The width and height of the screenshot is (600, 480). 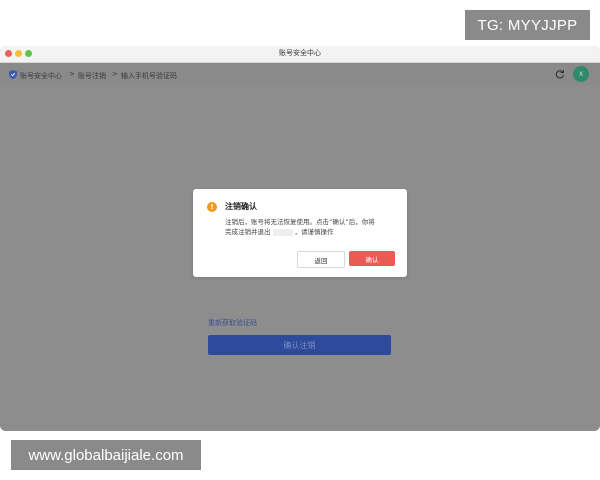 I want to click on dialog-message-line1: 注销后，账号将无法恢复使用。点击“确认”后，你将, so click(x=300, y=222).